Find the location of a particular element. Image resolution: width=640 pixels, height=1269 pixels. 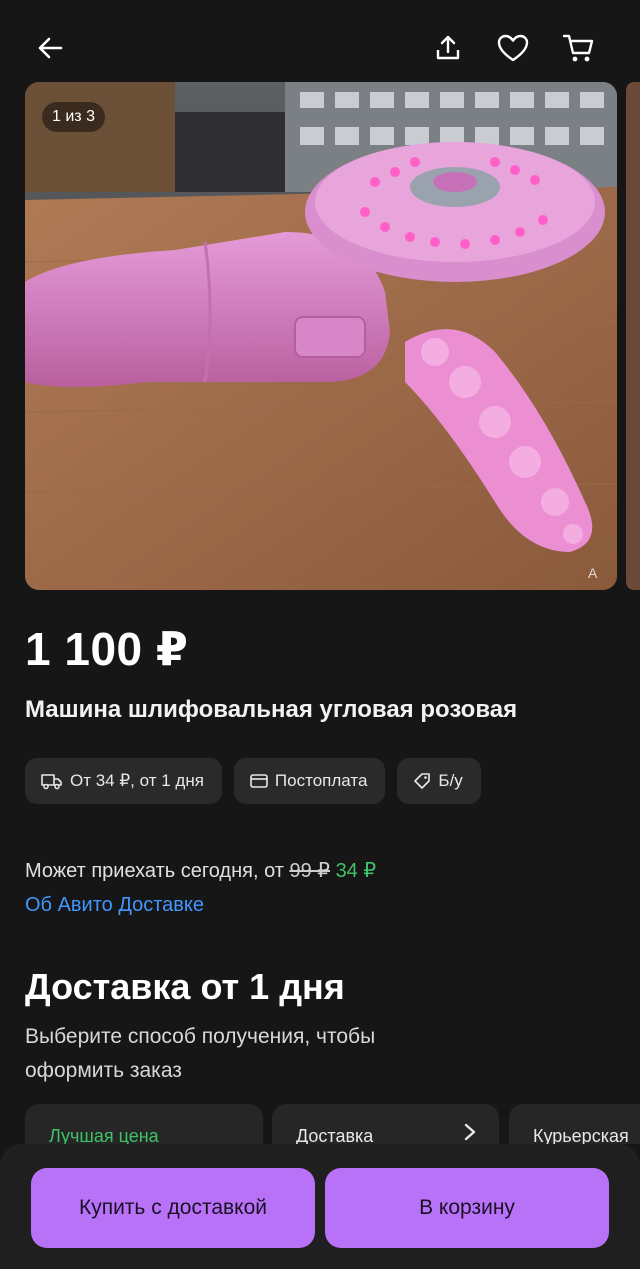

cart-icon is located at coordinates (579, 48).